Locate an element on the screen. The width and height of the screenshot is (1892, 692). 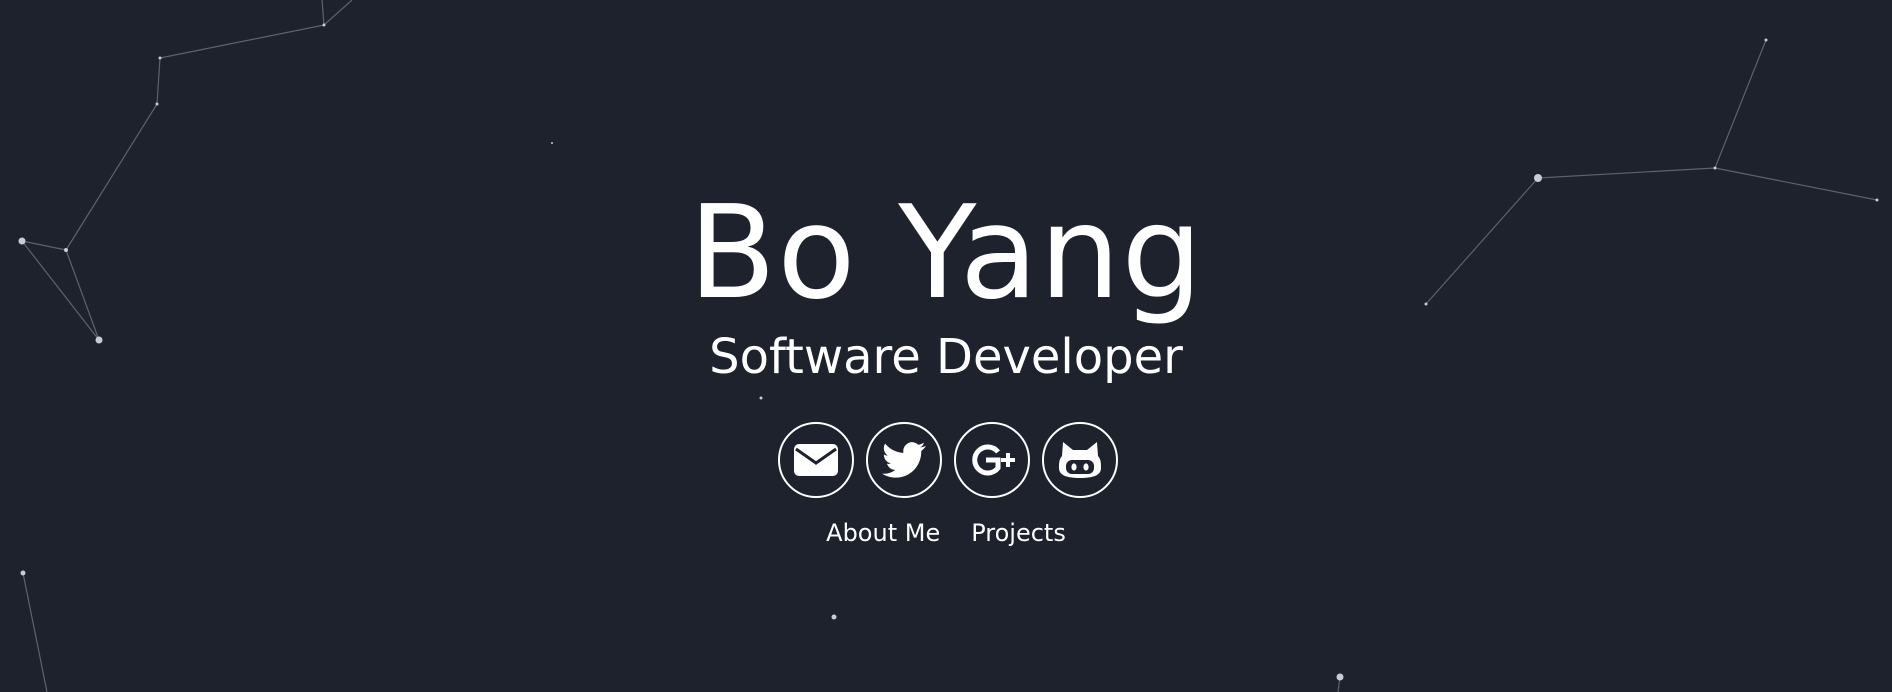
google-plus-icon is located at coordinates (993, 460).